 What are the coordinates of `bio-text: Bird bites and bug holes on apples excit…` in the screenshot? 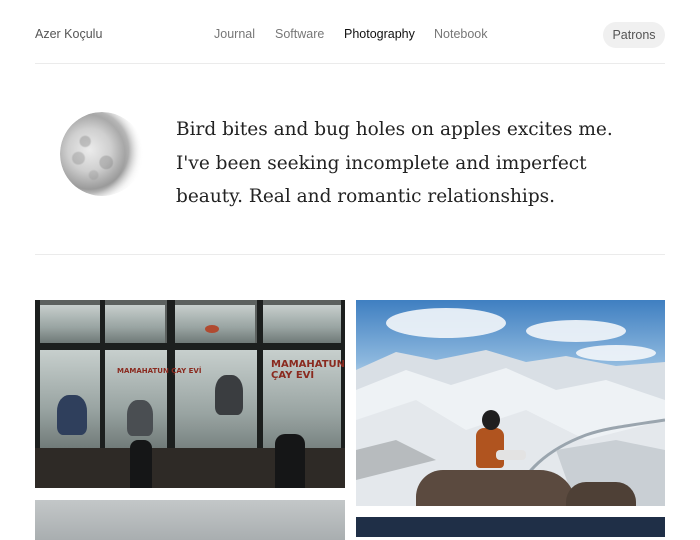 It's located at (394, 163).